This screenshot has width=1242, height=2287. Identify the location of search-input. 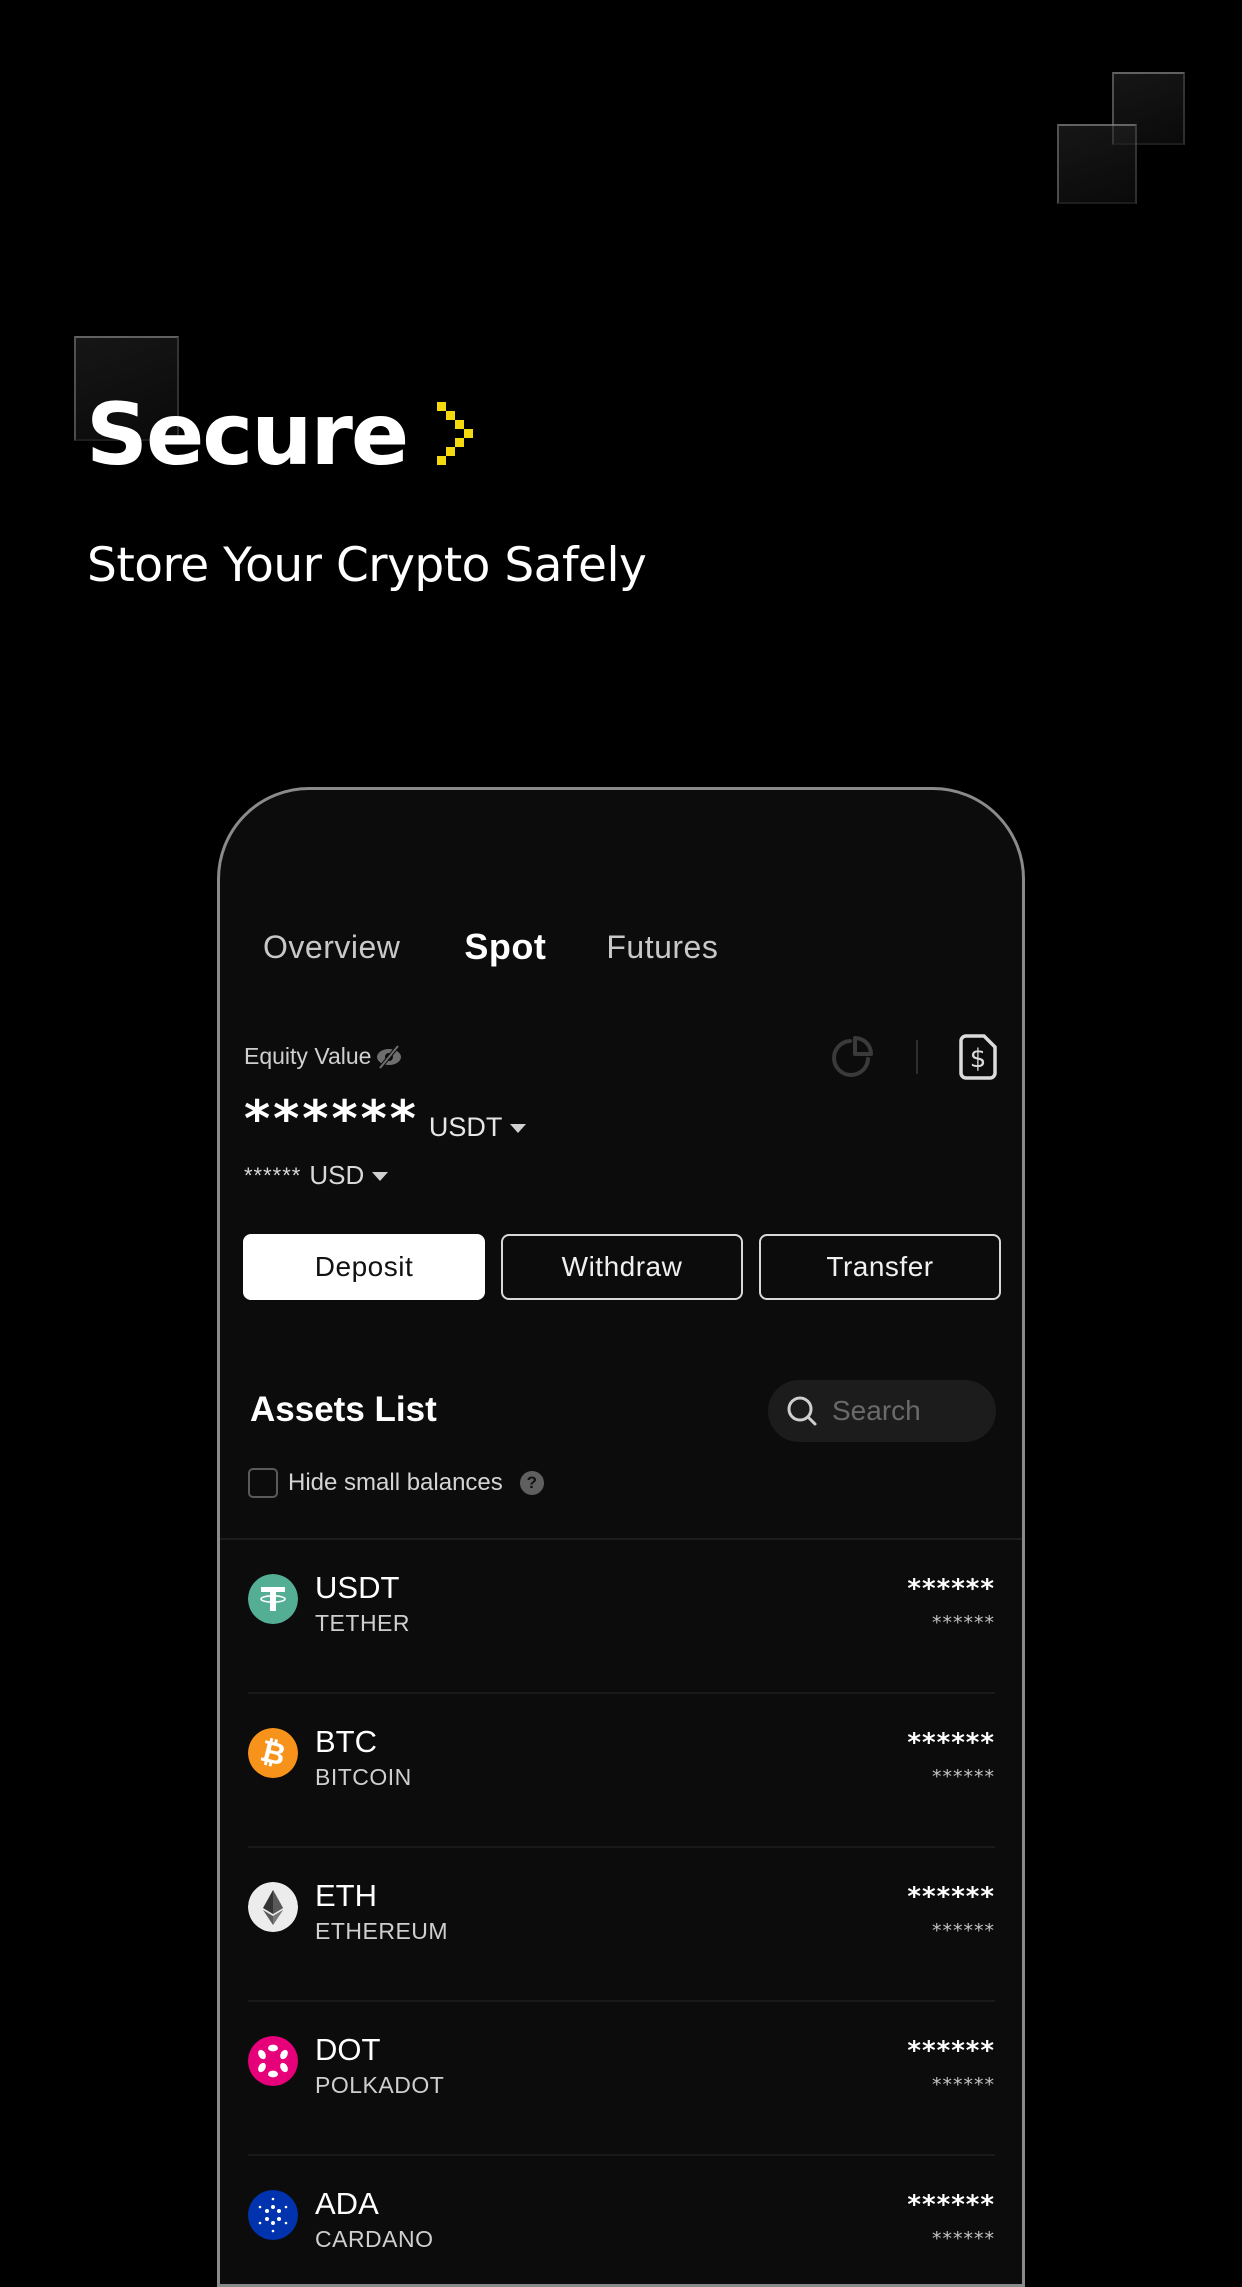
(907, 1411).